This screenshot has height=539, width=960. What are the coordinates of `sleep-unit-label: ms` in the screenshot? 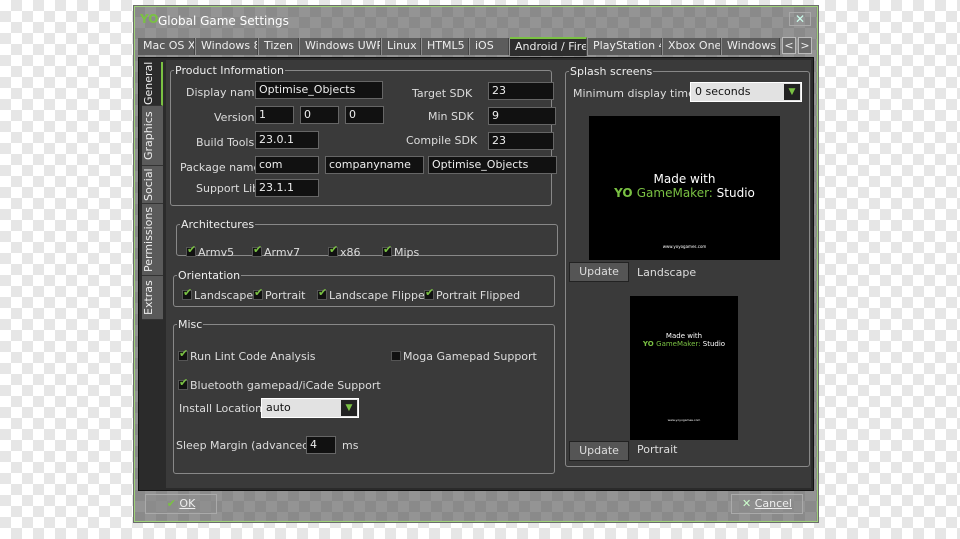 It's located at (350, 445).